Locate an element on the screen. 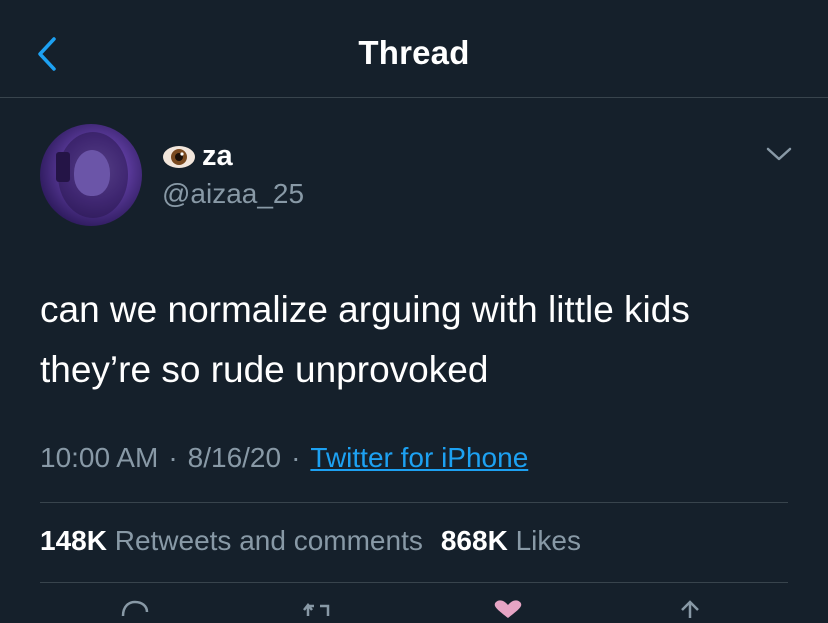  tweet-actions is located at coordinates (414, 608).